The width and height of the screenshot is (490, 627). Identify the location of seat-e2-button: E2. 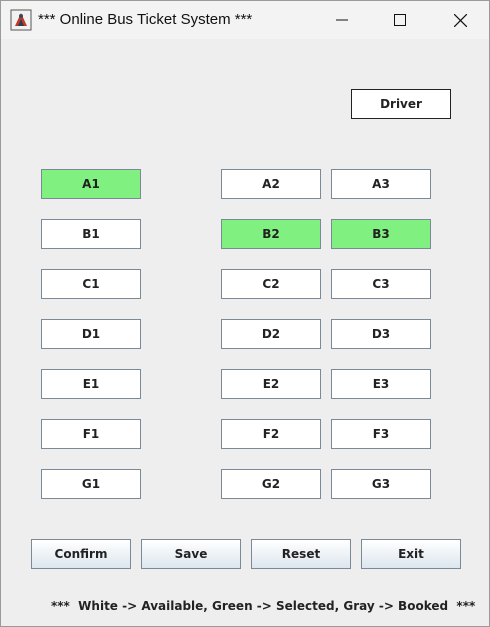
(271, 384).